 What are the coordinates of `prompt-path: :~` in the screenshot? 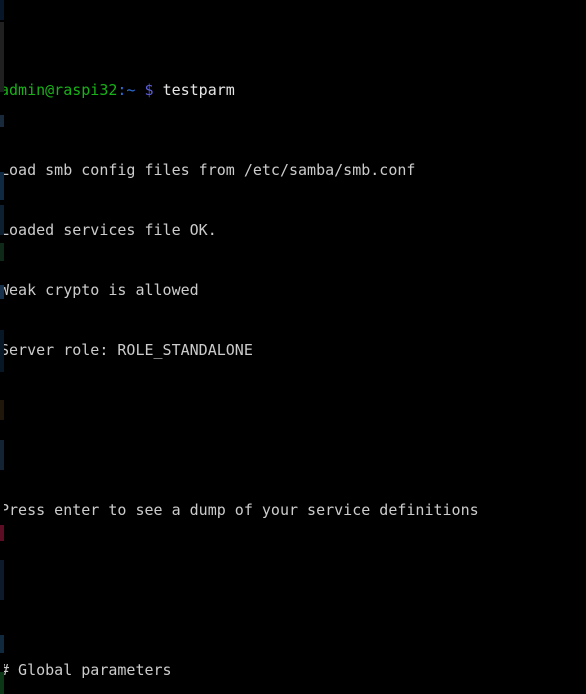 It's located at (126, 90).